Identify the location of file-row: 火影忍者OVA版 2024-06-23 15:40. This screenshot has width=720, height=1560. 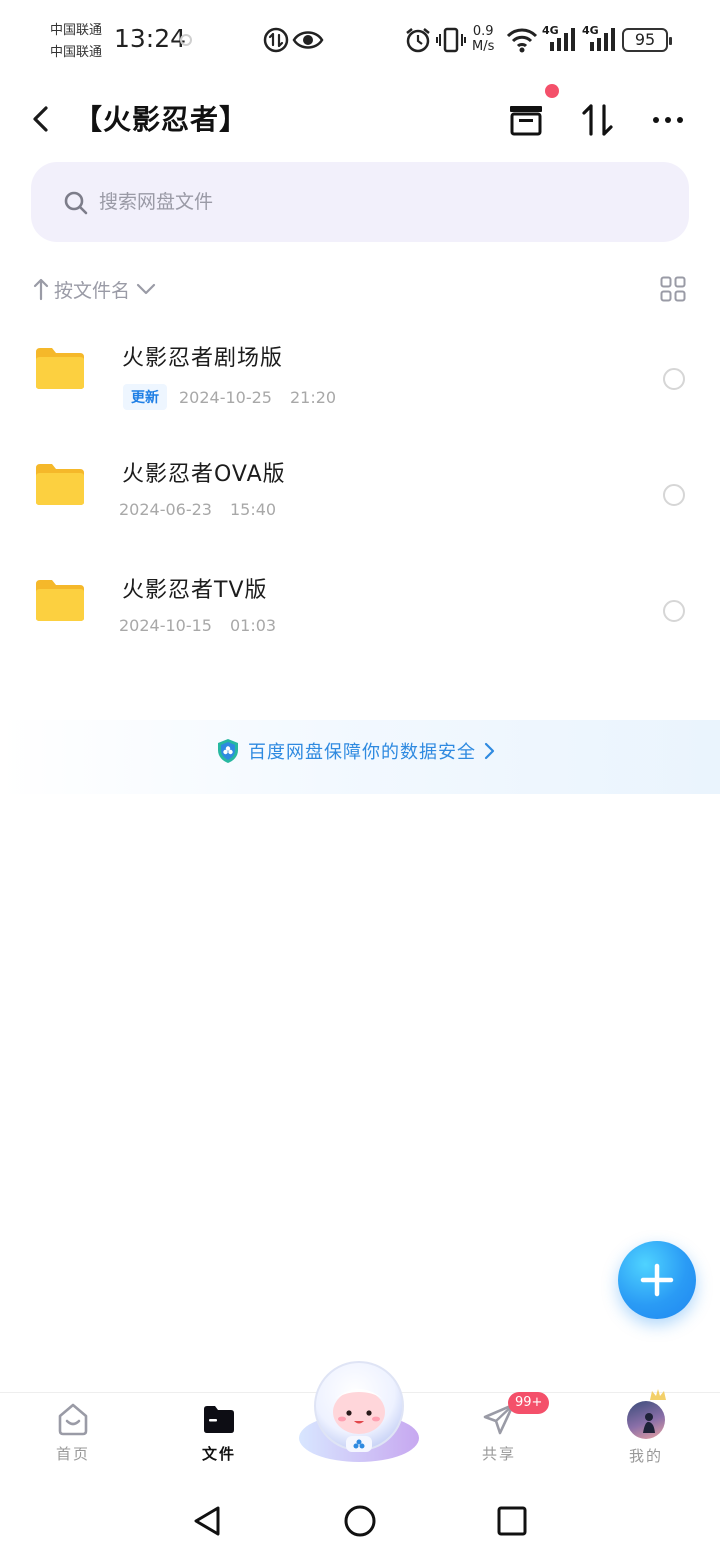
(360, 498).